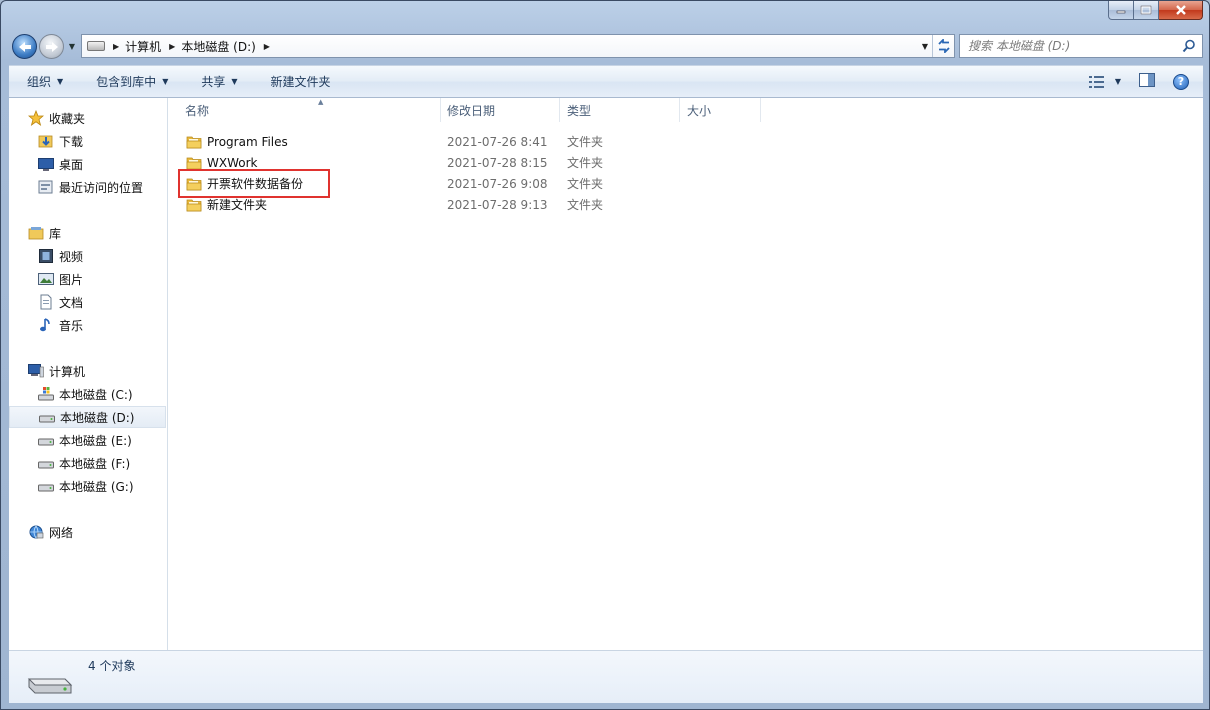  I want to click on minimize-button, so click(1121, 10).